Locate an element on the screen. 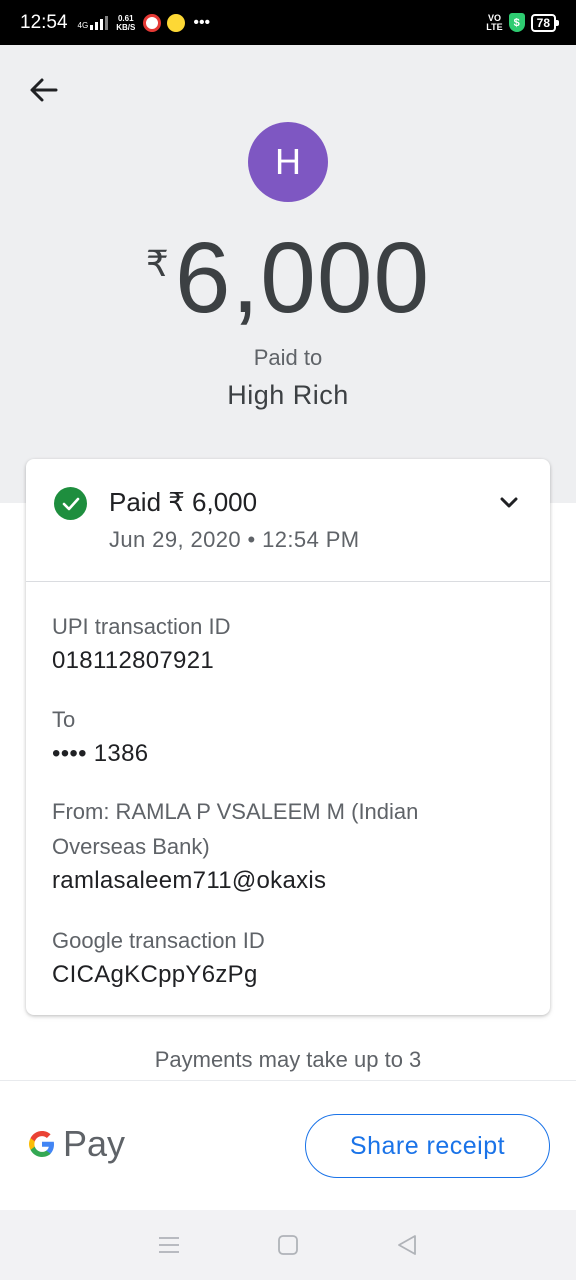 This screenshot has width=576, height=1280. menu-button is located at coordinates (169, 1245).